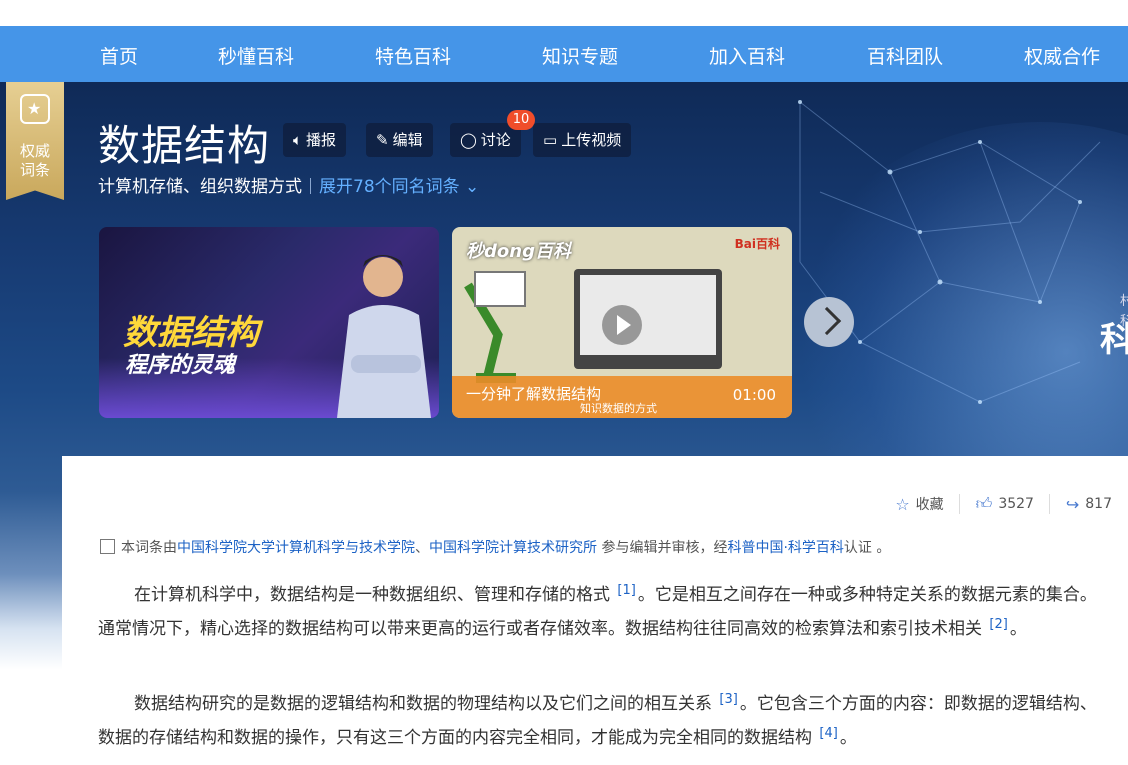  I want to click on nav-item-team: 百科团队, so click(905, 55).